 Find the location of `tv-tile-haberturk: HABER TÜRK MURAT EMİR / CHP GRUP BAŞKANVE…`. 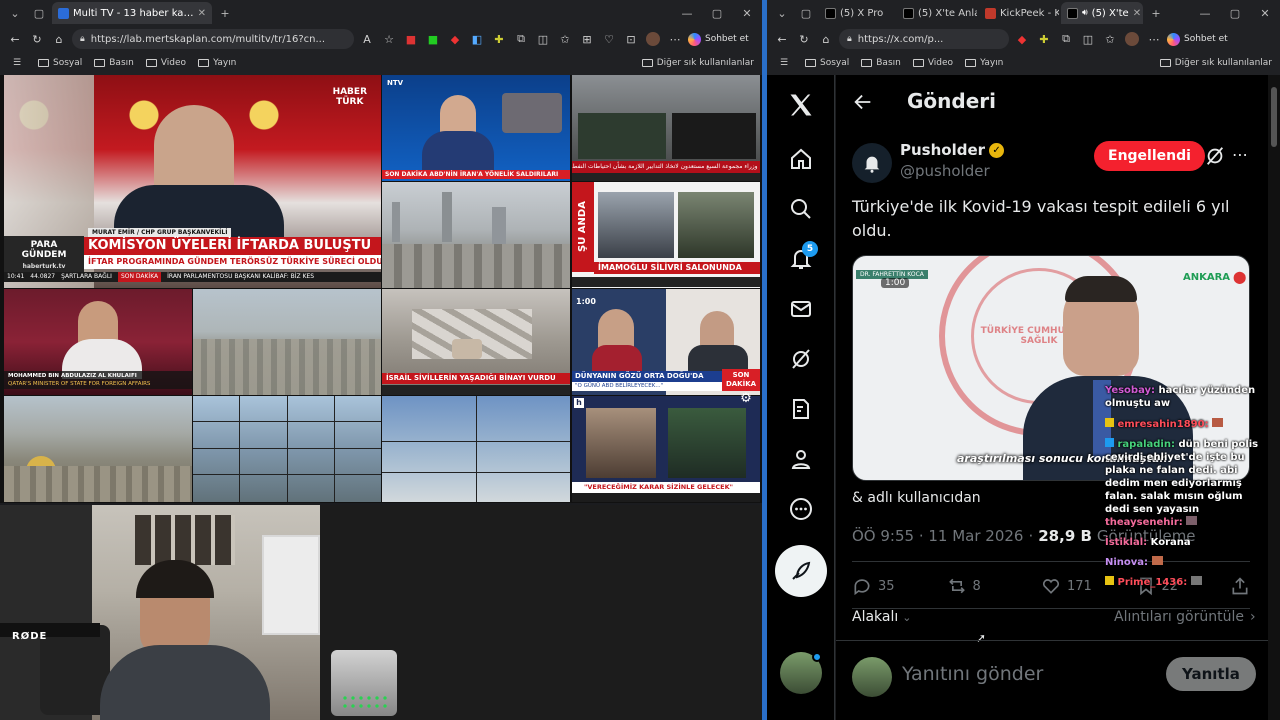

tv-tile-haberturk: HABER TÜRK MURAT EMİR / CHP GRUP BAŞKANVE… is located at coordinates (192, 181).